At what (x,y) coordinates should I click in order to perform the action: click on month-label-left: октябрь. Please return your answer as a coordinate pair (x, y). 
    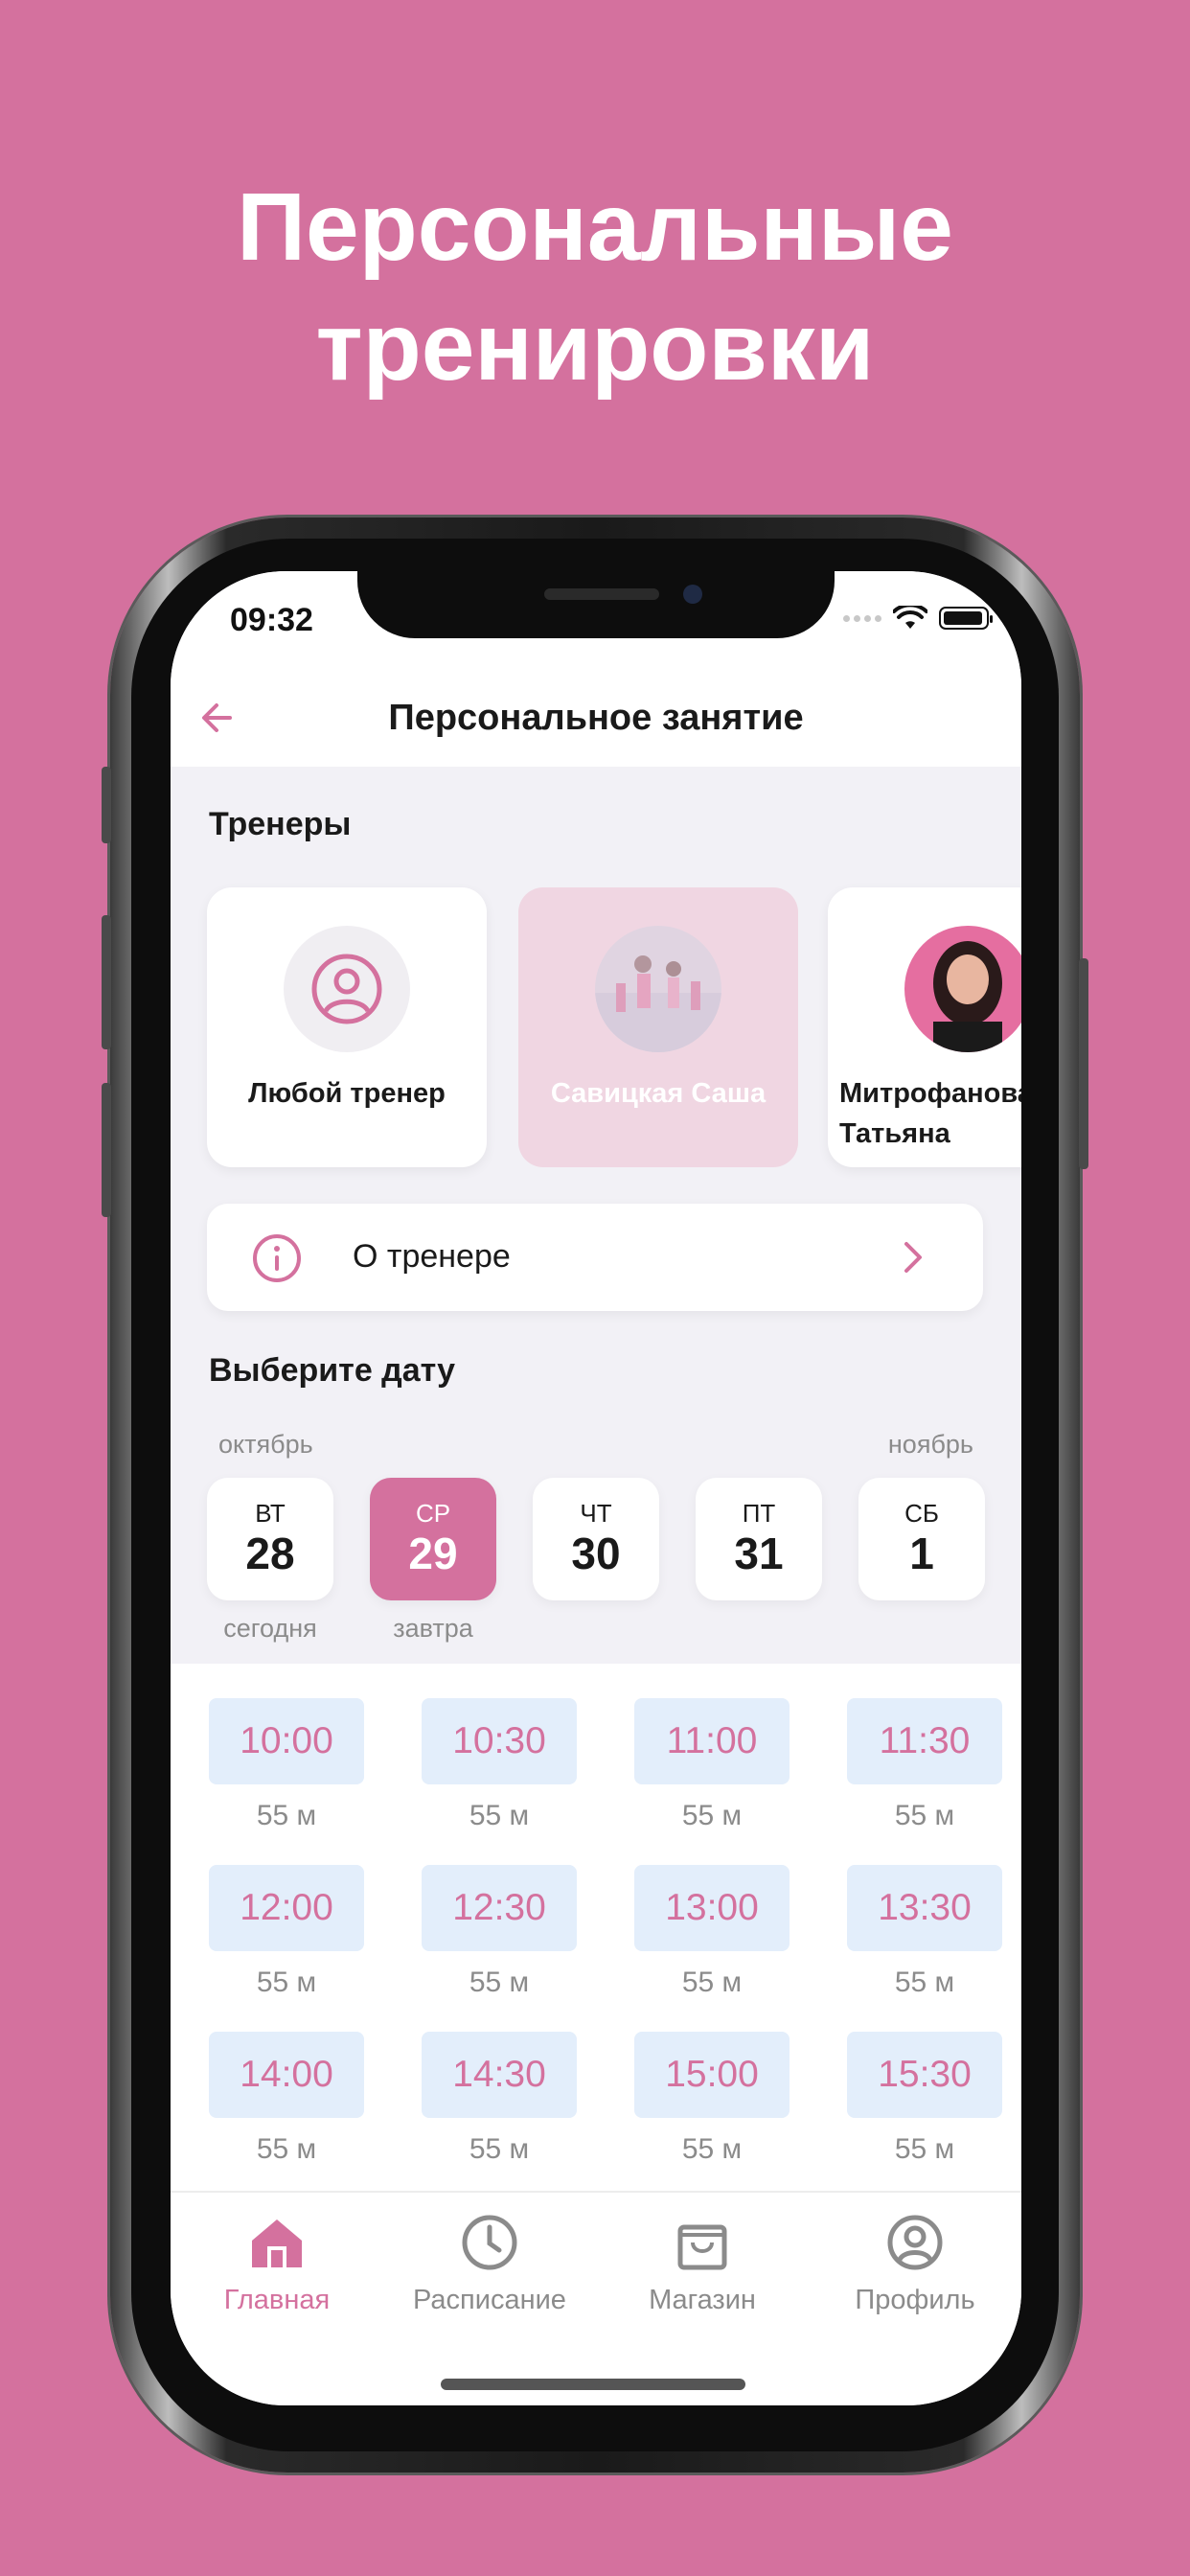
    Looking at the image, I should click on (265, 1444).